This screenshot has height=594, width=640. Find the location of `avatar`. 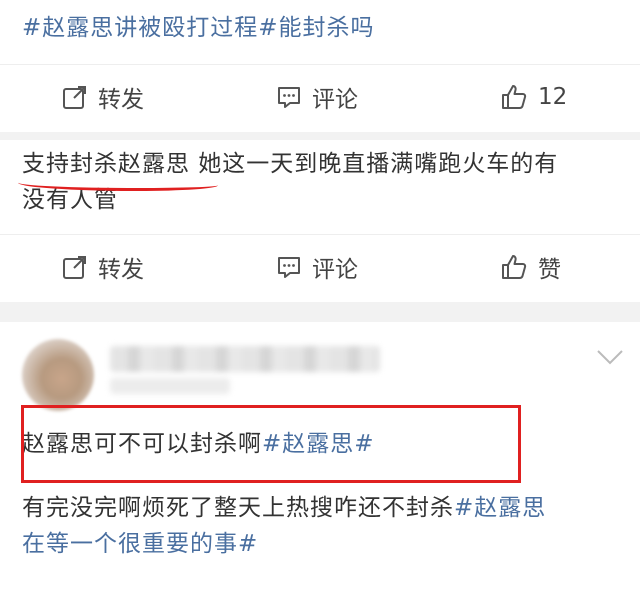

avatar is located at coordinates (58, 375).